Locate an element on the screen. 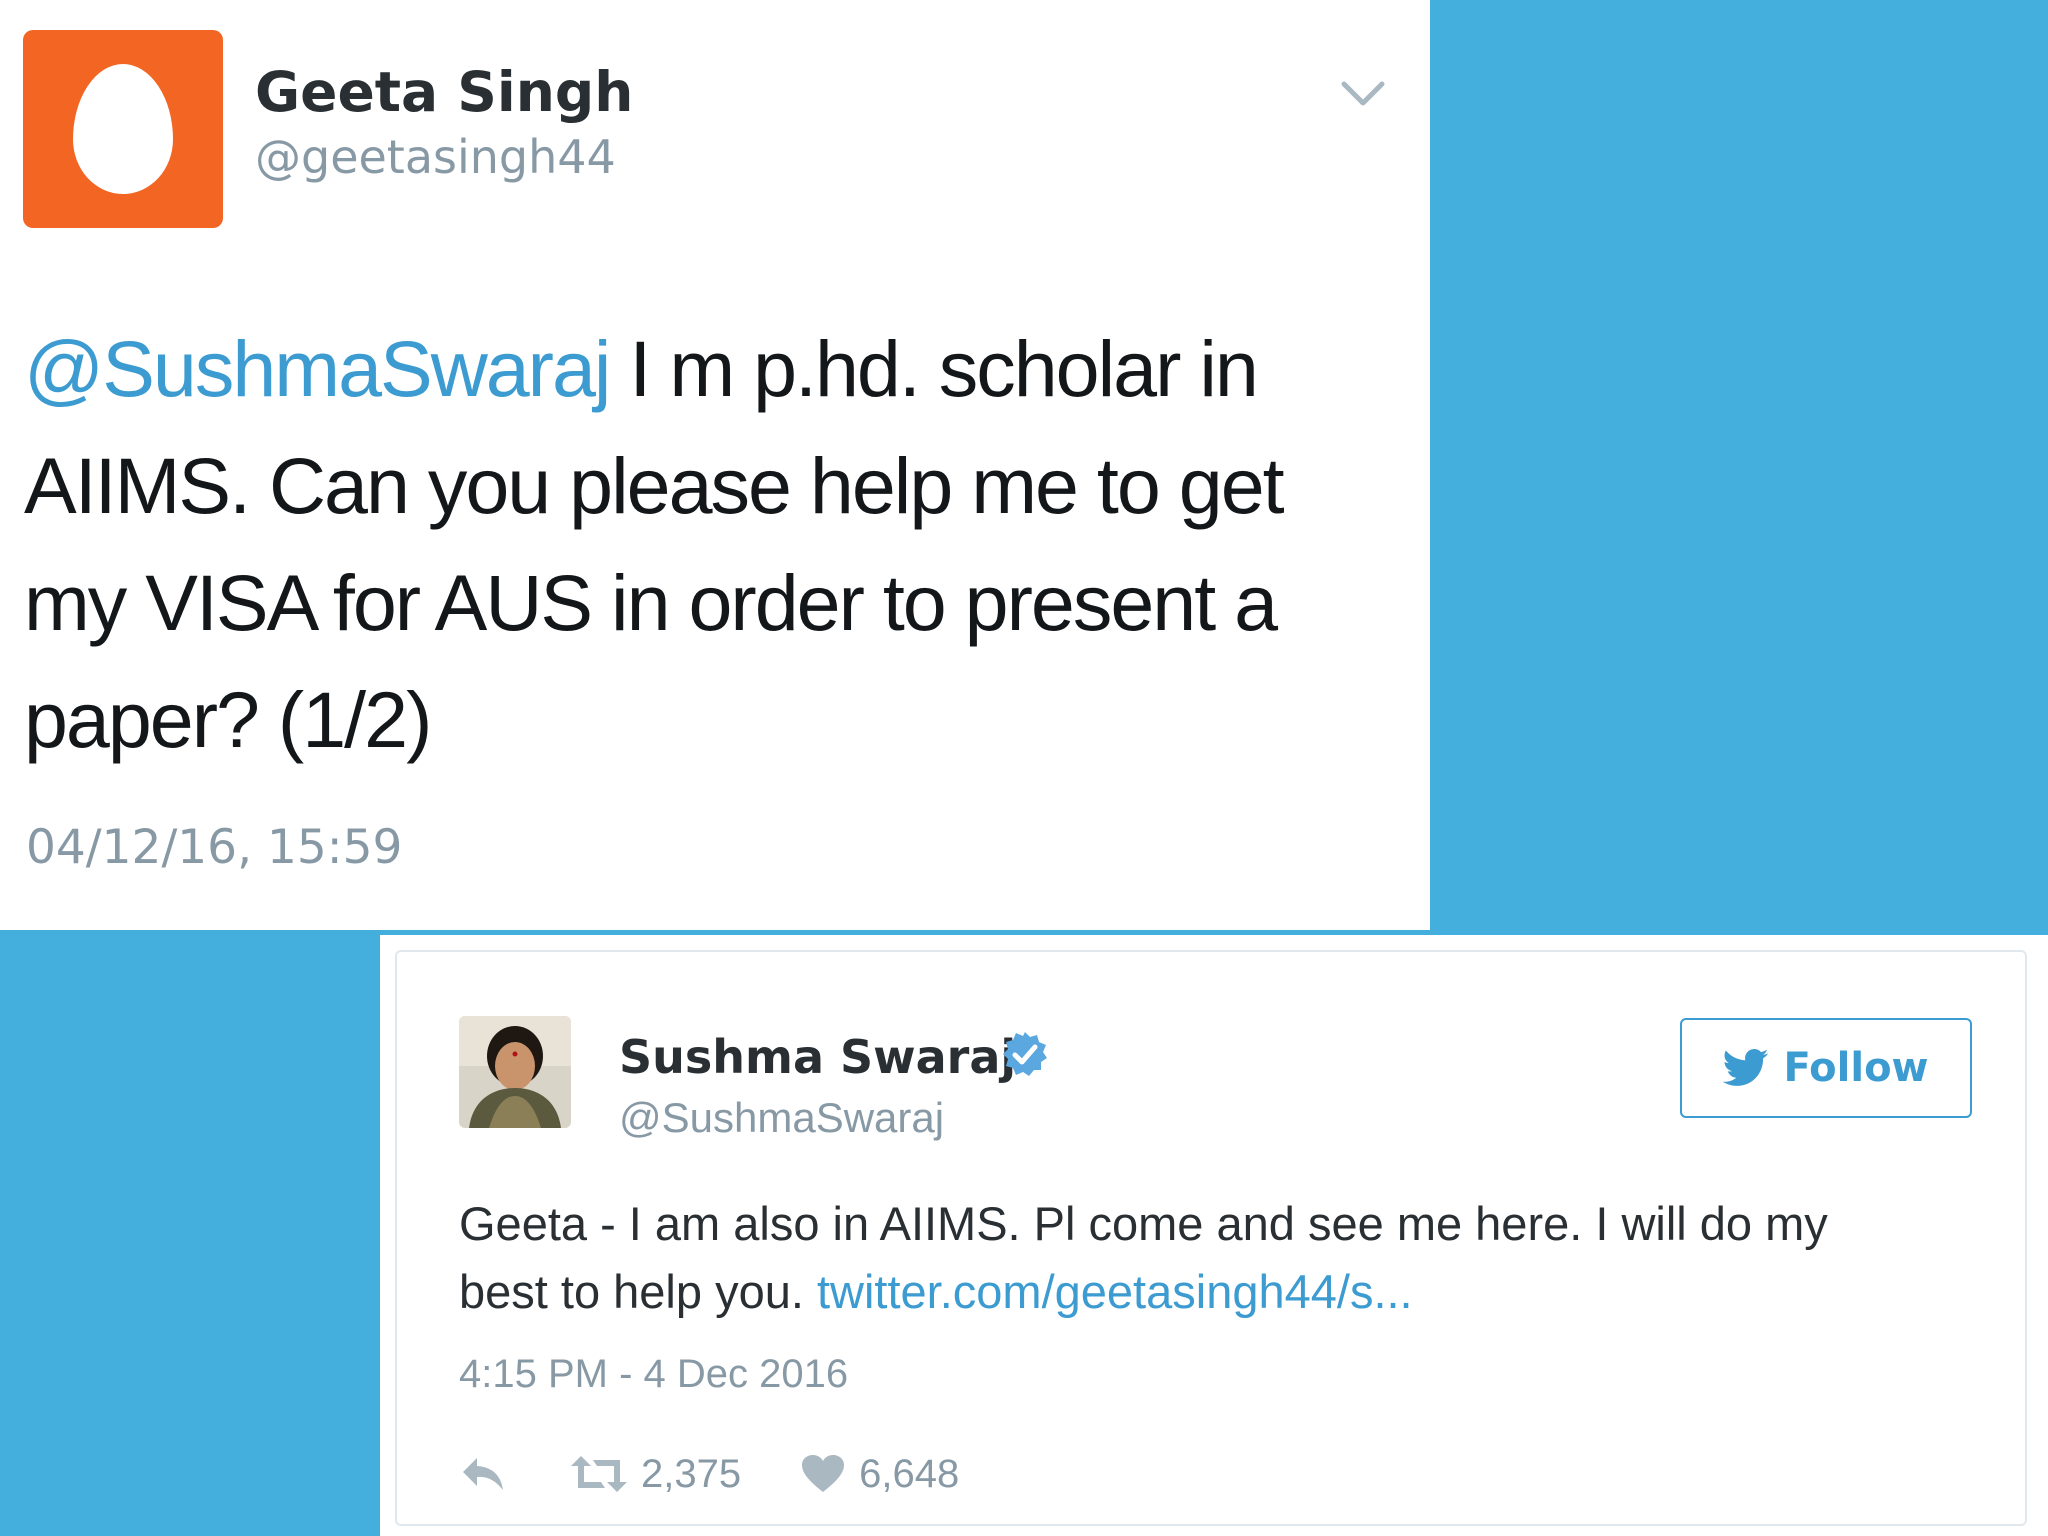 This screenshot has height=1536, width=2048. like-count: 6,648 is located at coordinates (909, 1473).